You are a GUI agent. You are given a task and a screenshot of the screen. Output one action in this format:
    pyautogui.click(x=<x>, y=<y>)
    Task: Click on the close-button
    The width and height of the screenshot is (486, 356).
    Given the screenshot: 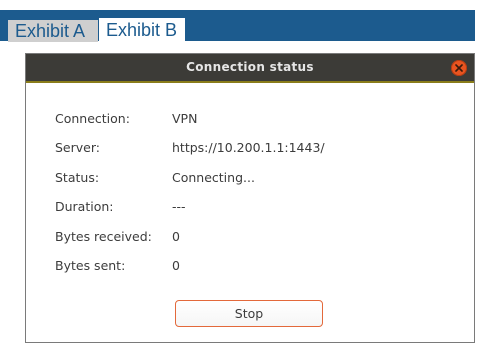 What is the action you would take?
    pyautogui.click(x=459, y=68)
    